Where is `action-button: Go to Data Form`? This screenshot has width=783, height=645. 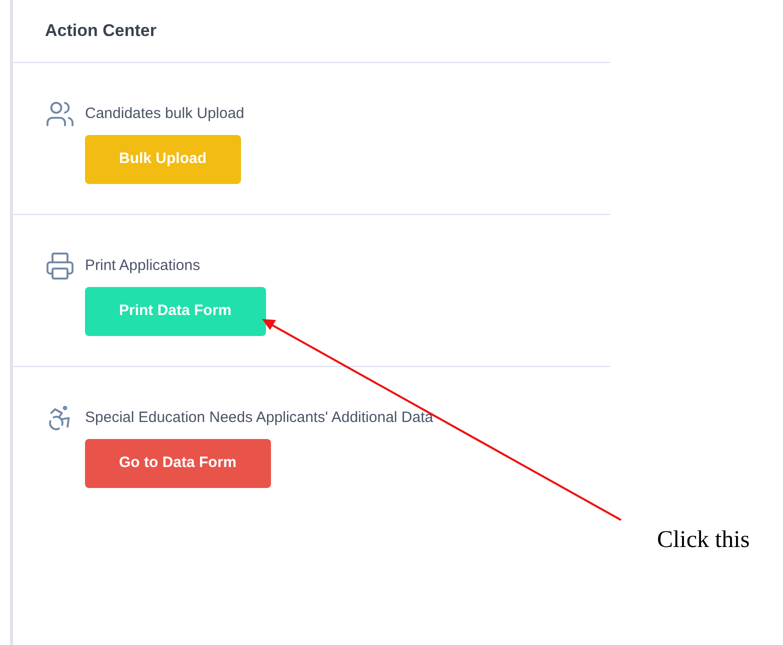
action-button: Go to Data Form is located at coordinates (178, 463).